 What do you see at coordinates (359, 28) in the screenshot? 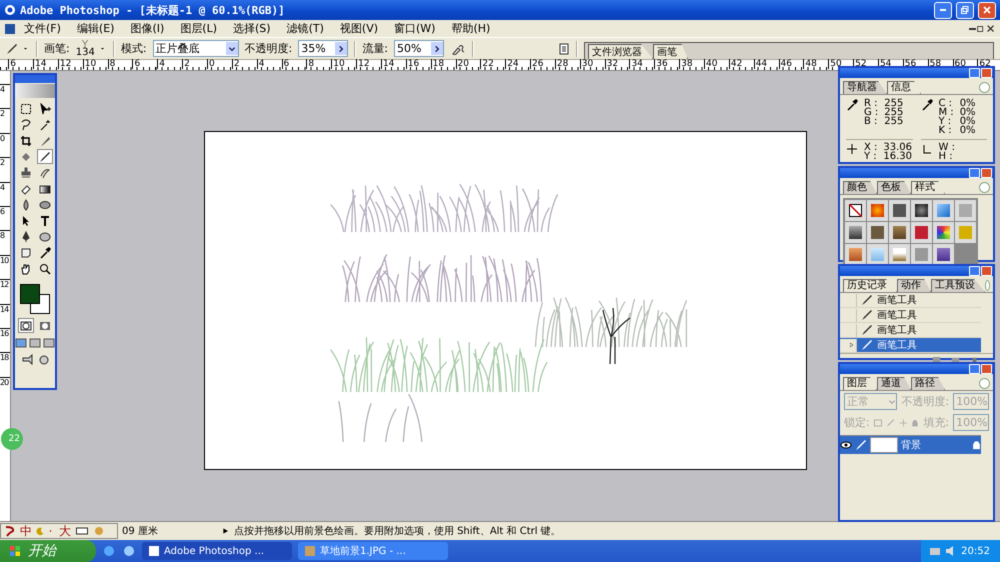
I see `menu-item: 视图(V)` at bounding box center [359, 28].